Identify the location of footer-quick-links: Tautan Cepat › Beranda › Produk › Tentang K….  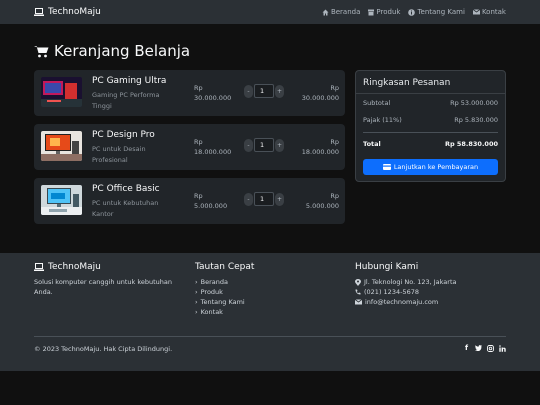
(224, 289).